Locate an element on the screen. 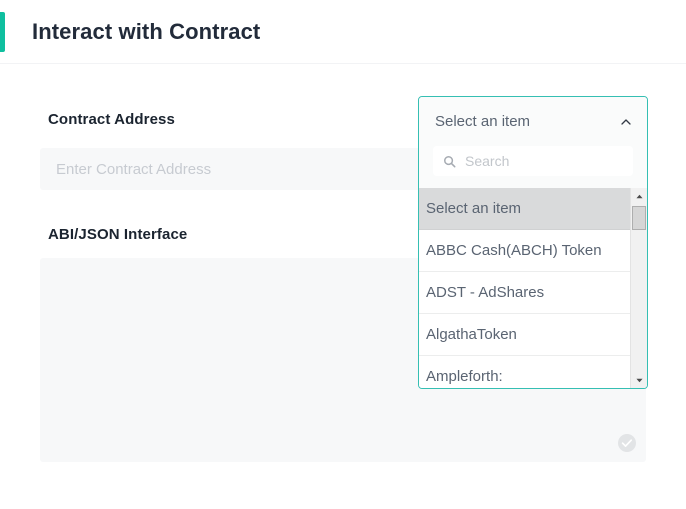  dropdown-search-input is located at coordinates (543, 161).